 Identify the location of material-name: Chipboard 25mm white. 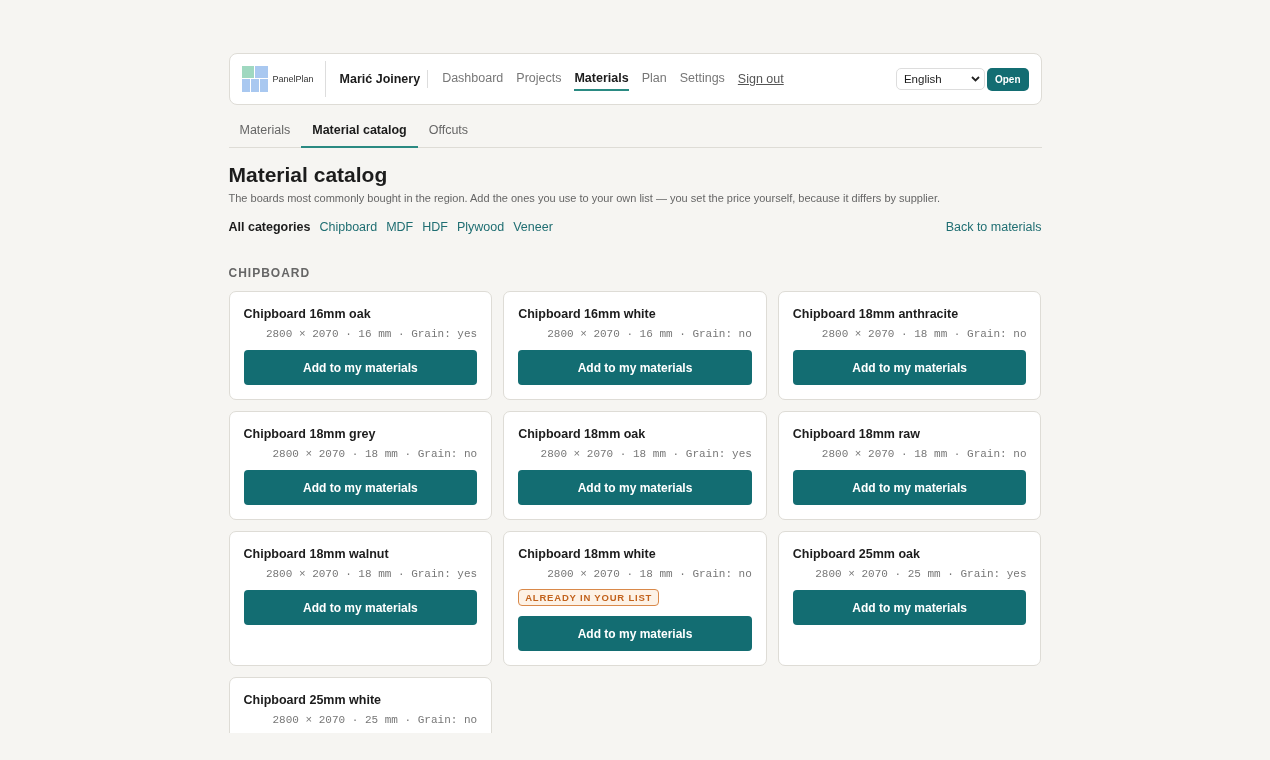
(313, 700).